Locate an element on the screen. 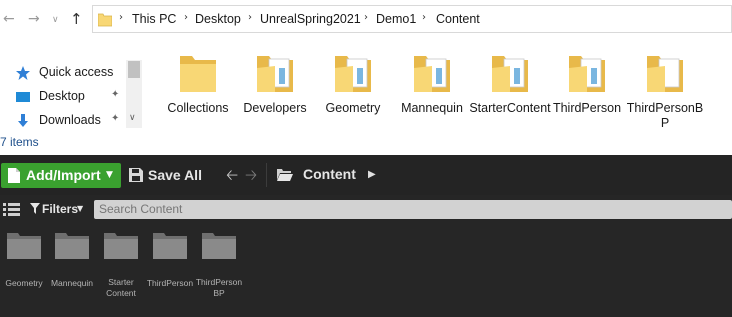  filters-label: Filters is located at coordinates (60, 209).